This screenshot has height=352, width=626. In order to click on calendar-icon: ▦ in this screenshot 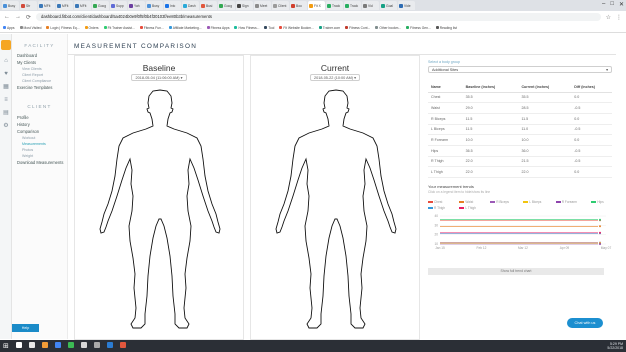, I will do `click(6, 87)`.